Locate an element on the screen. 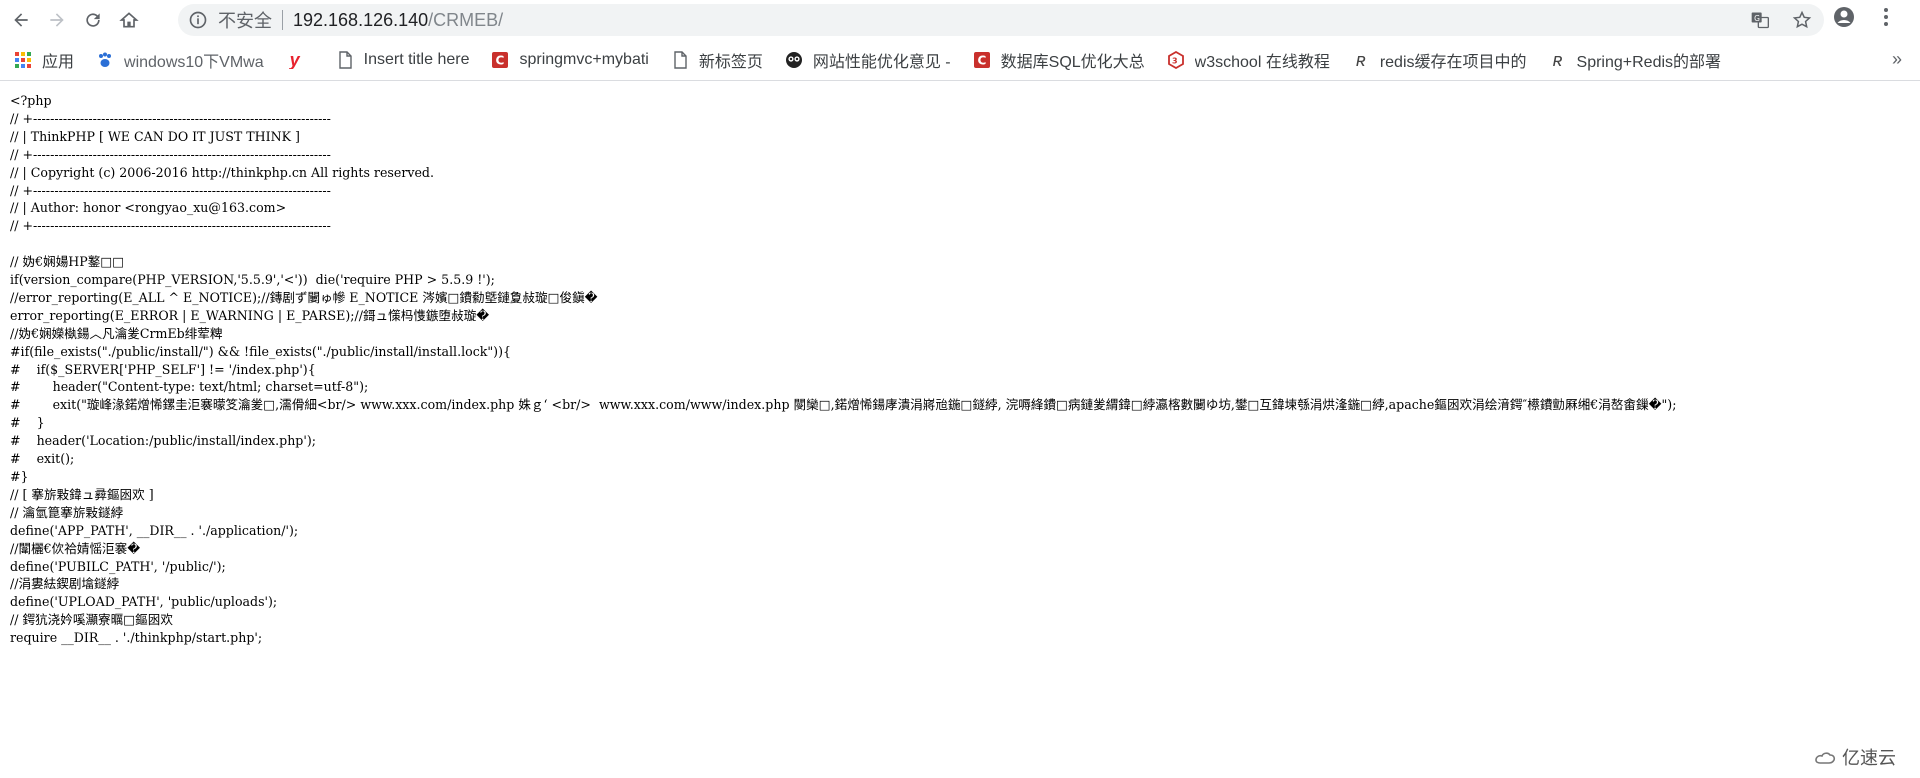  reload-icon is located at coordinates (93, 20).